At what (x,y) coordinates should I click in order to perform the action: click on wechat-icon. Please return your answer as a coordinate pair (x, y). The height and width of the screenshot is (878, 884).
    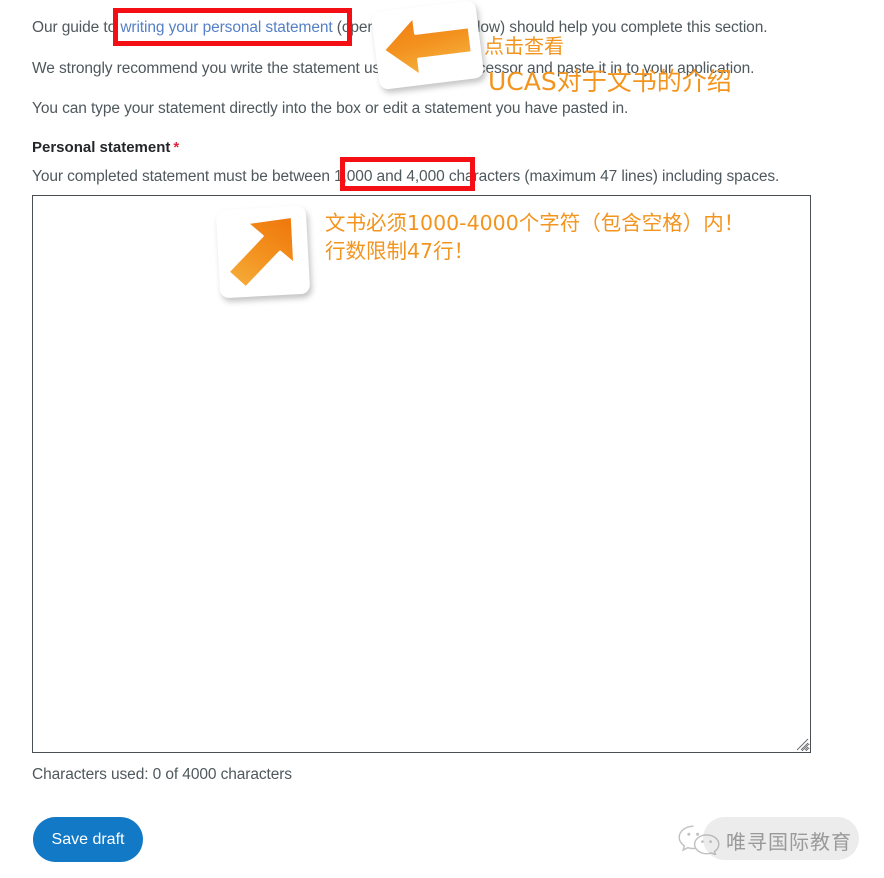
    Looking at the image, I should click on (699, 840).